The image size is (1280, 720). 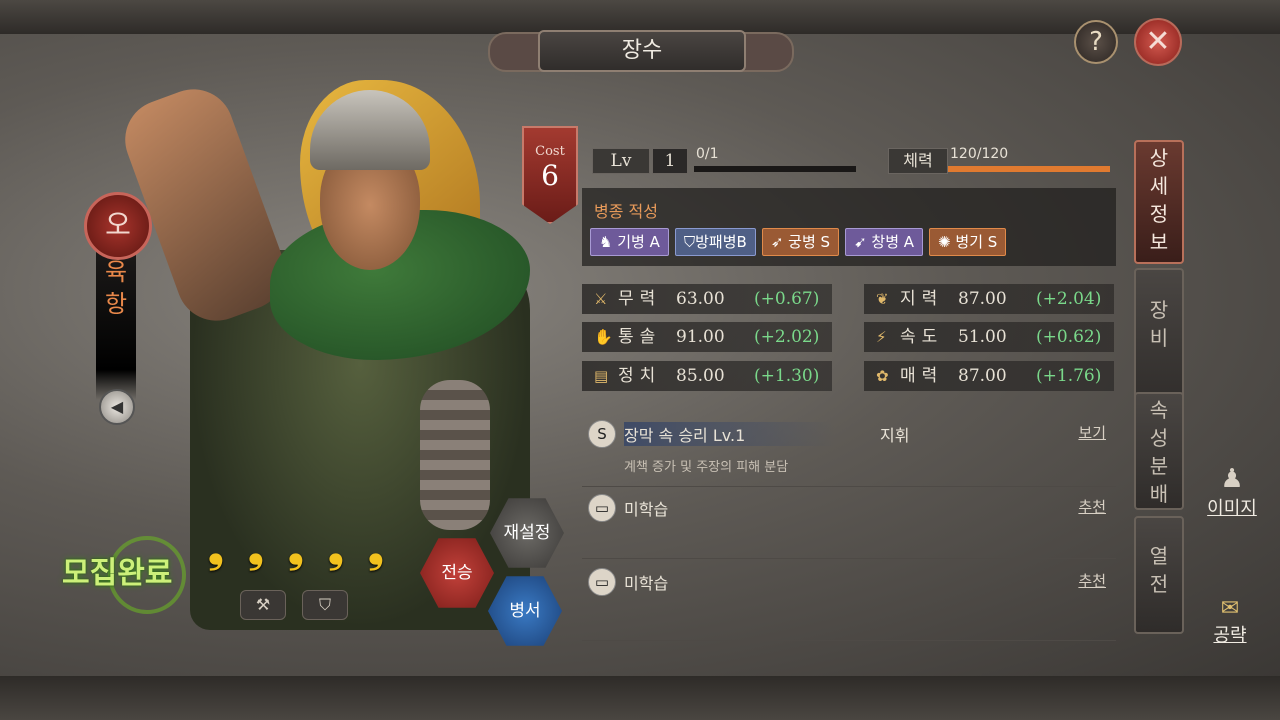 I want to click on weapon-slot-icon: ⚒, so click(x=263, y=605).